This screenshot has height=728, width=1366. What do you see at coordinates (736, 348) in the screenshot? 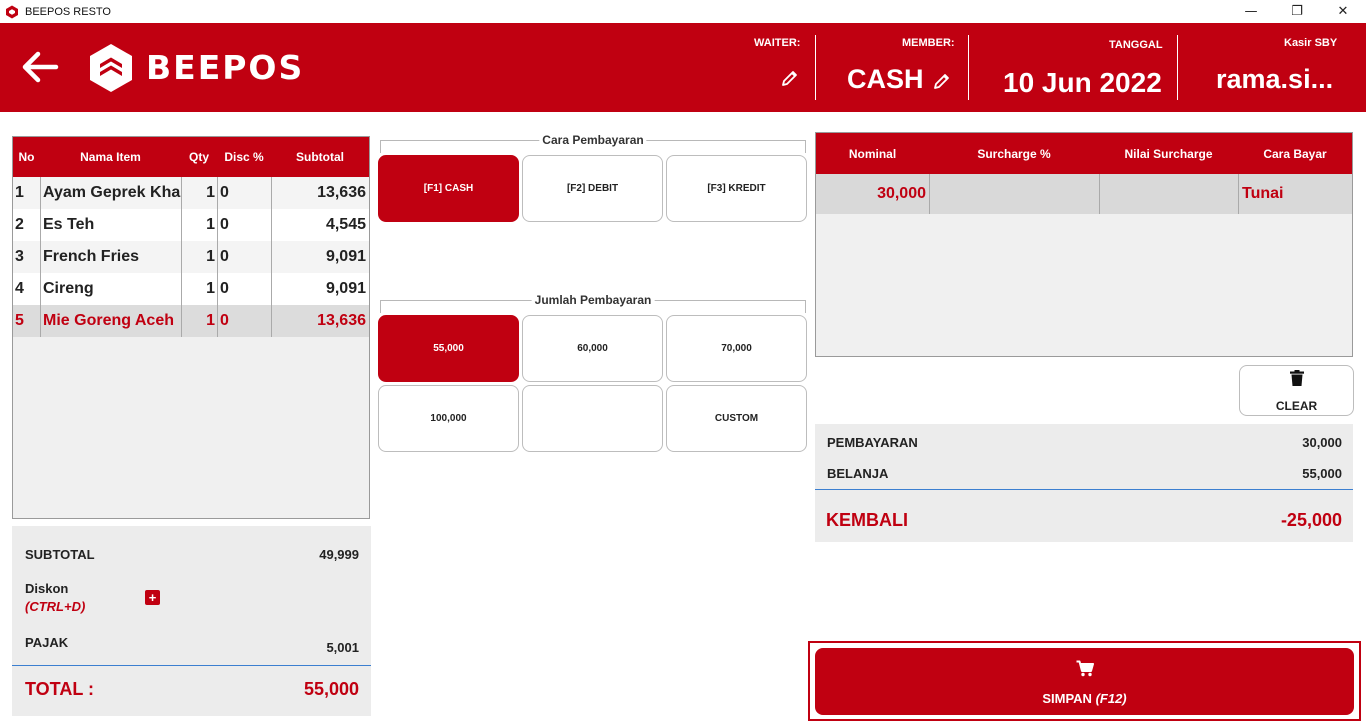
I see `amount-button: 70,000` at bounding box center [736, 348].